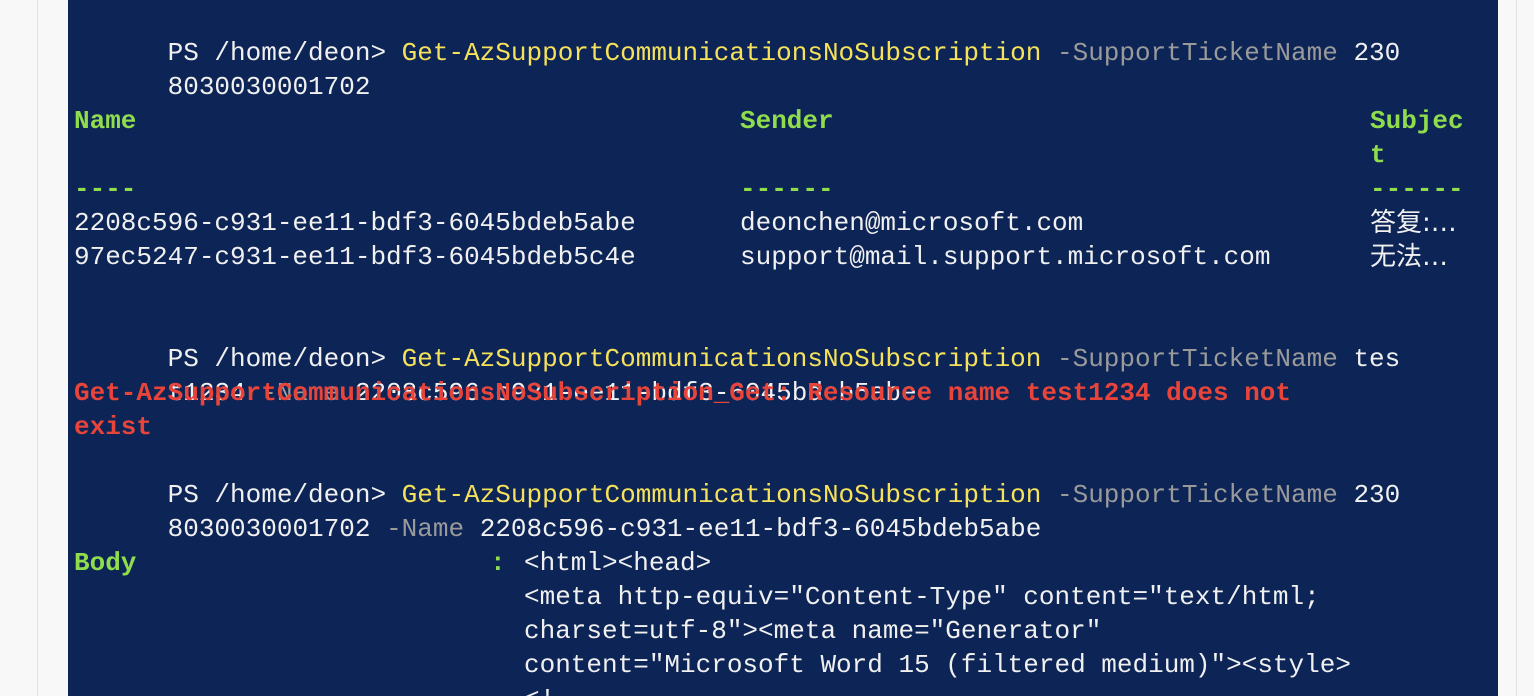 This screenshot has height=696, width=1534. What do you see at coordinates (37, 348) in the screenshot?
I see `left-margin-rule` at bounding box center [37, 348].